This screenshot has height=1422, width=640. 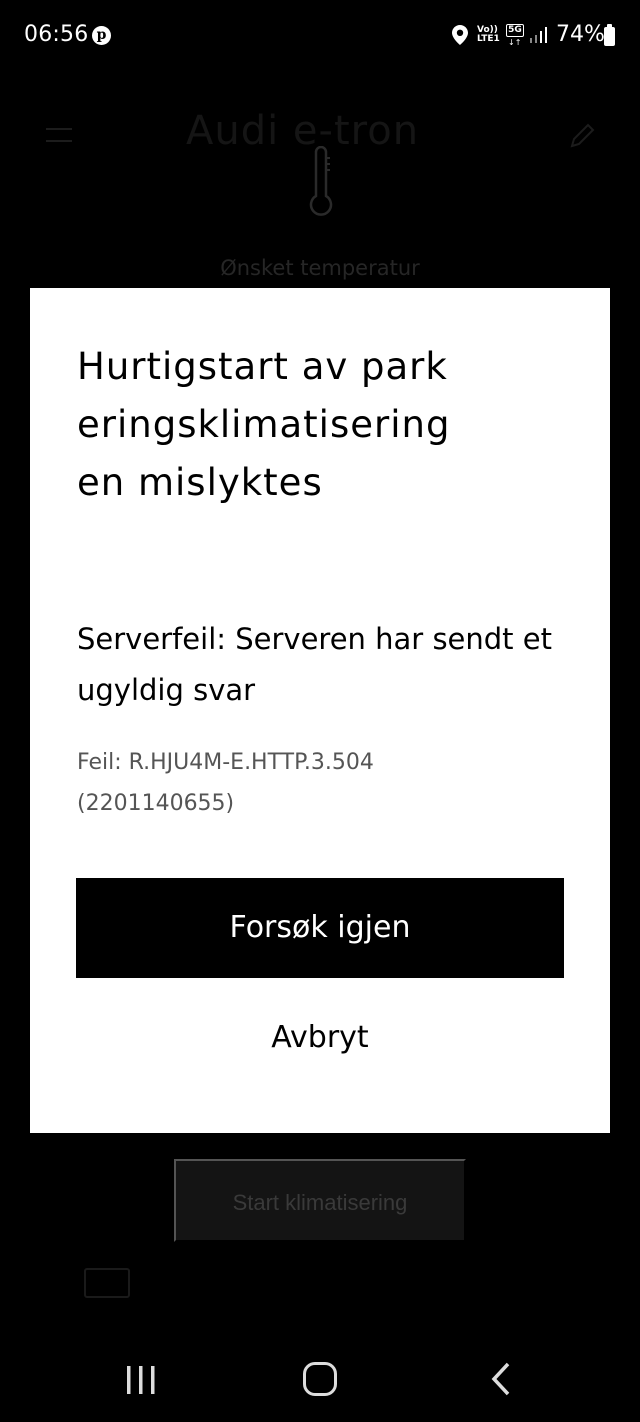 What do you see at coordinates (320, 37) in the screenshot?
I see `status-bar: 06:56 p Vo)) LTE1 5G ↓↑ 74%` at bounding box center [320, 37].